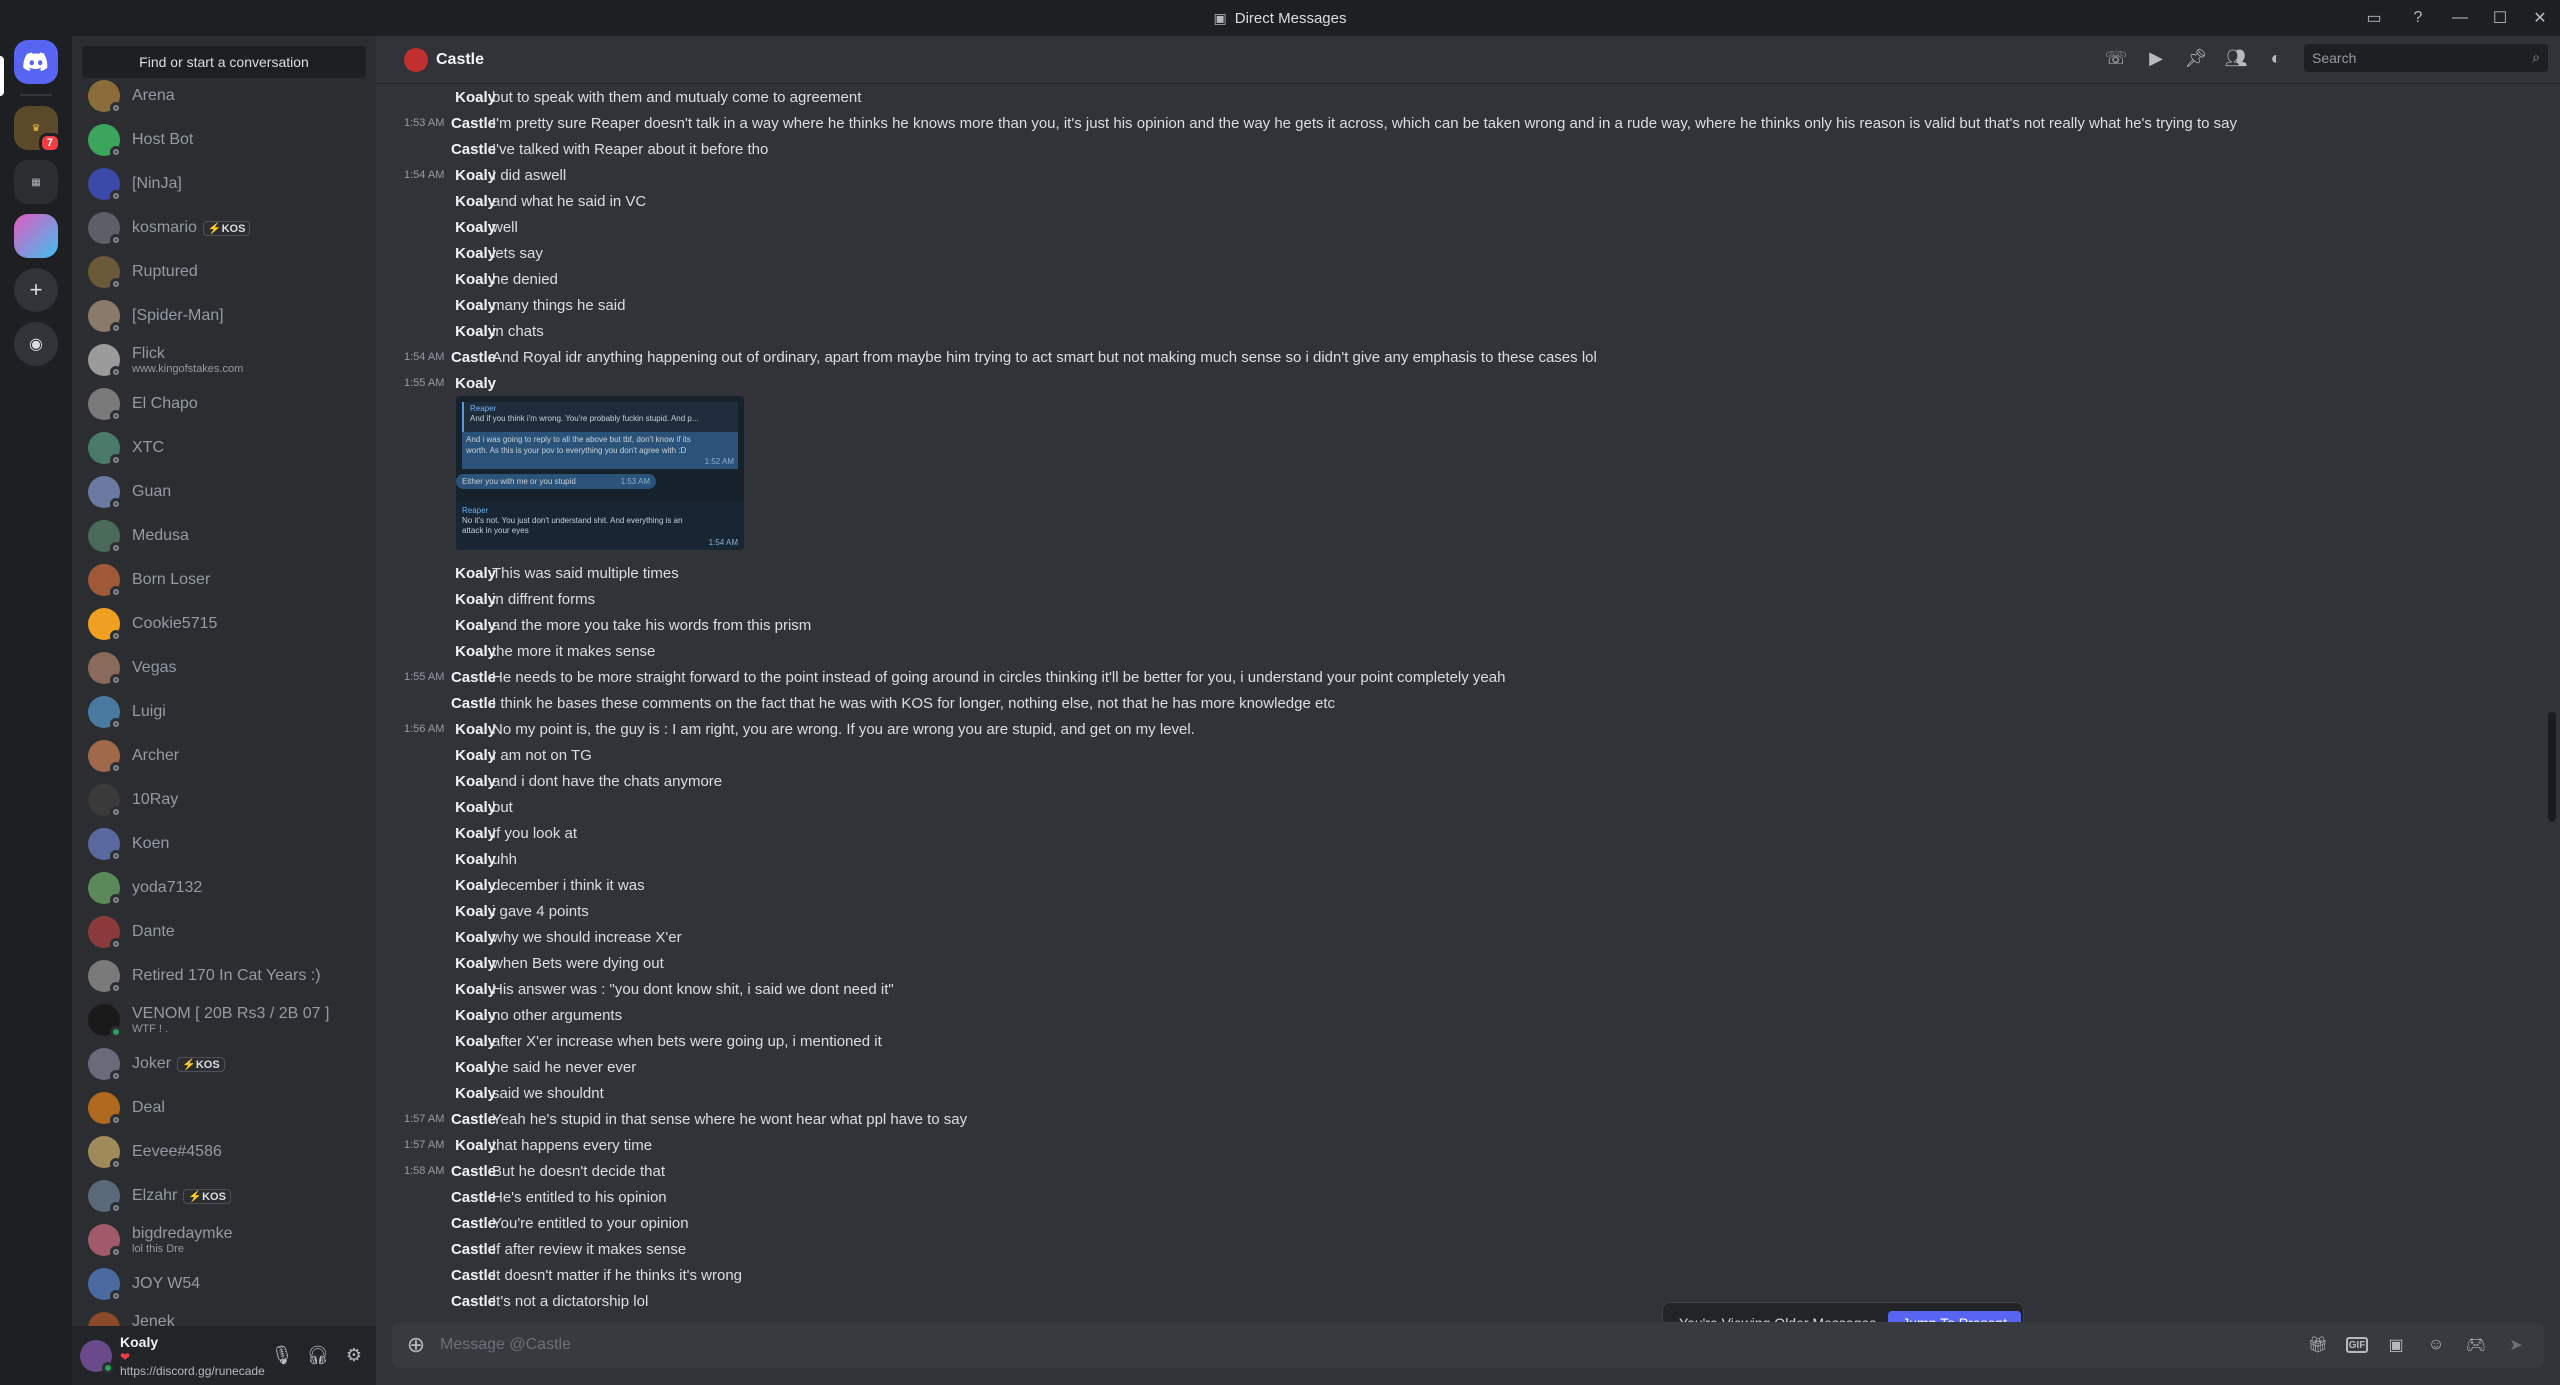  I want to click on inbox-icon: ▭, so click(2374, 18).